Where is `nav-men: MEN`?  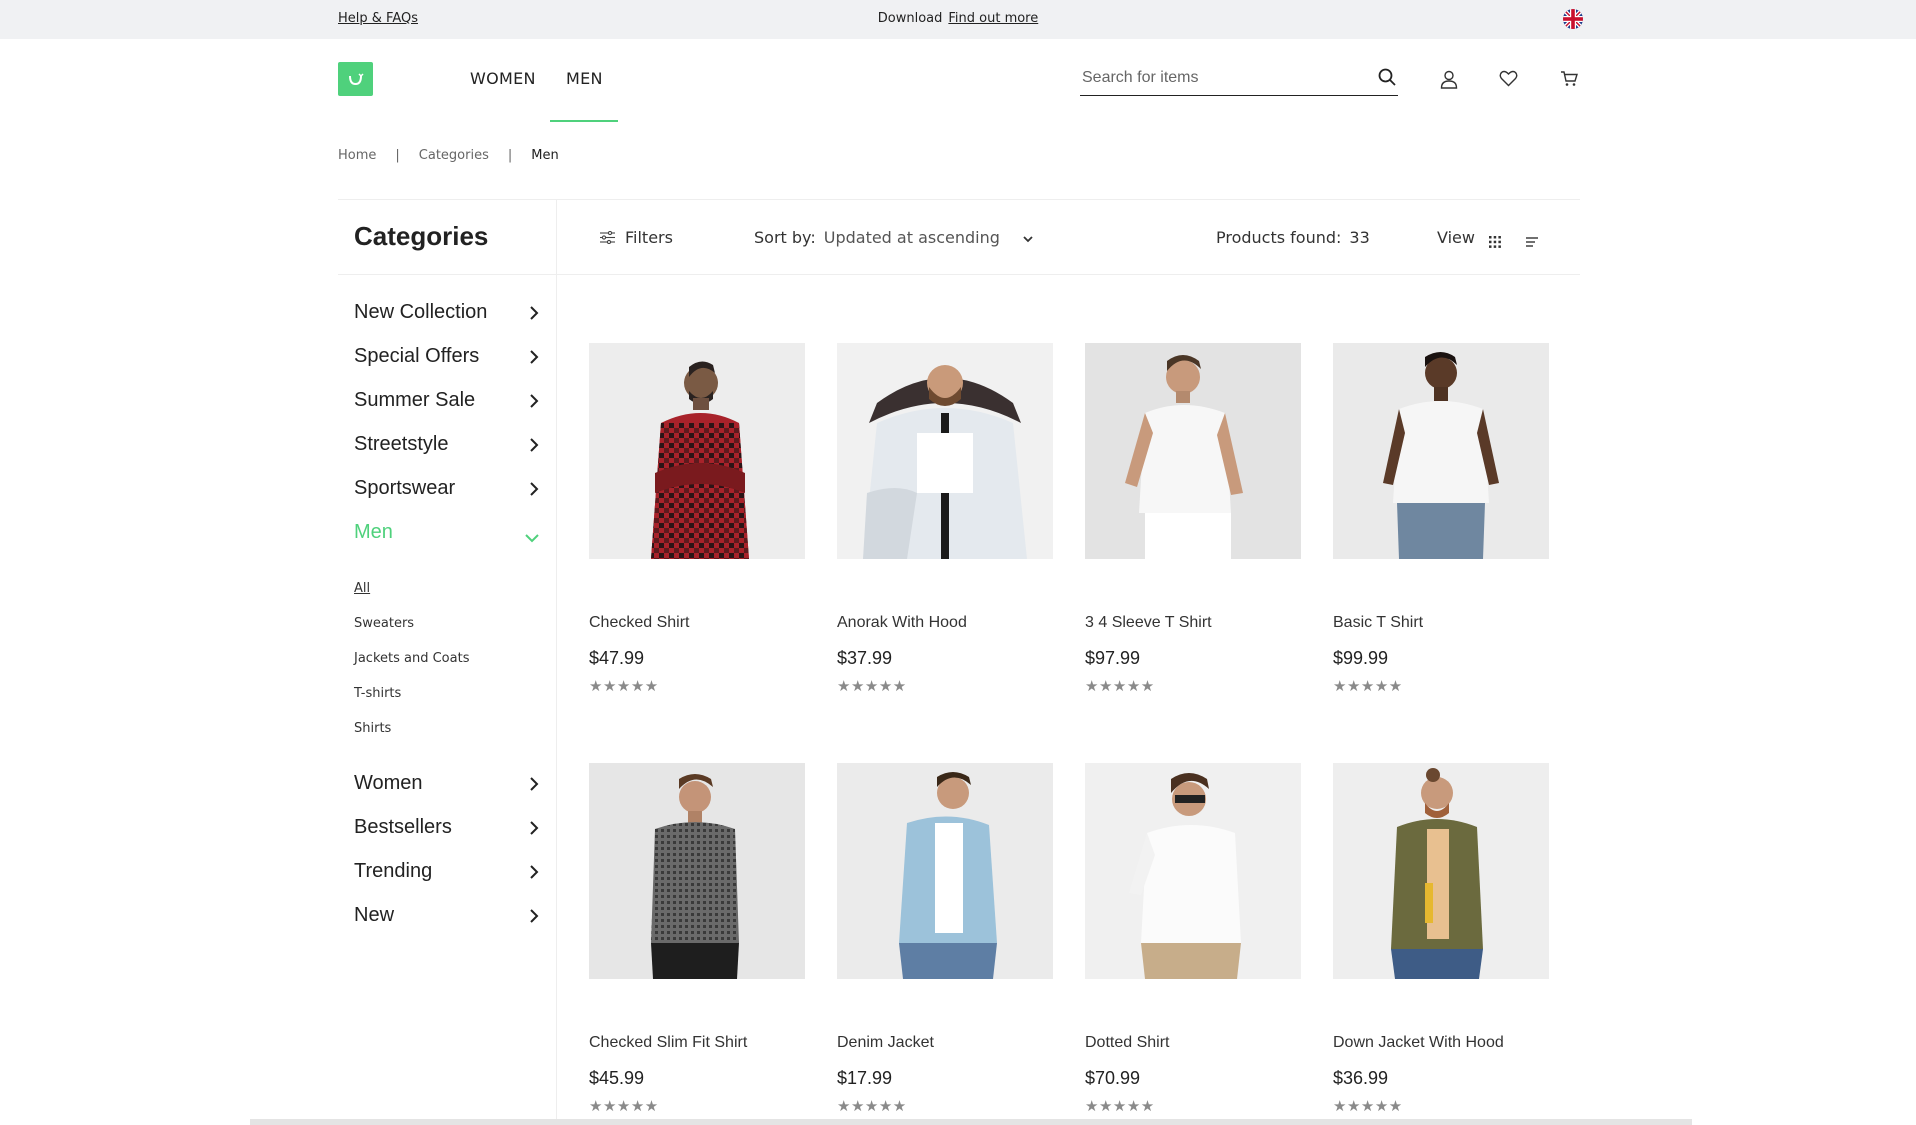 nav-men: MEN is located at coordinates (584, 78).